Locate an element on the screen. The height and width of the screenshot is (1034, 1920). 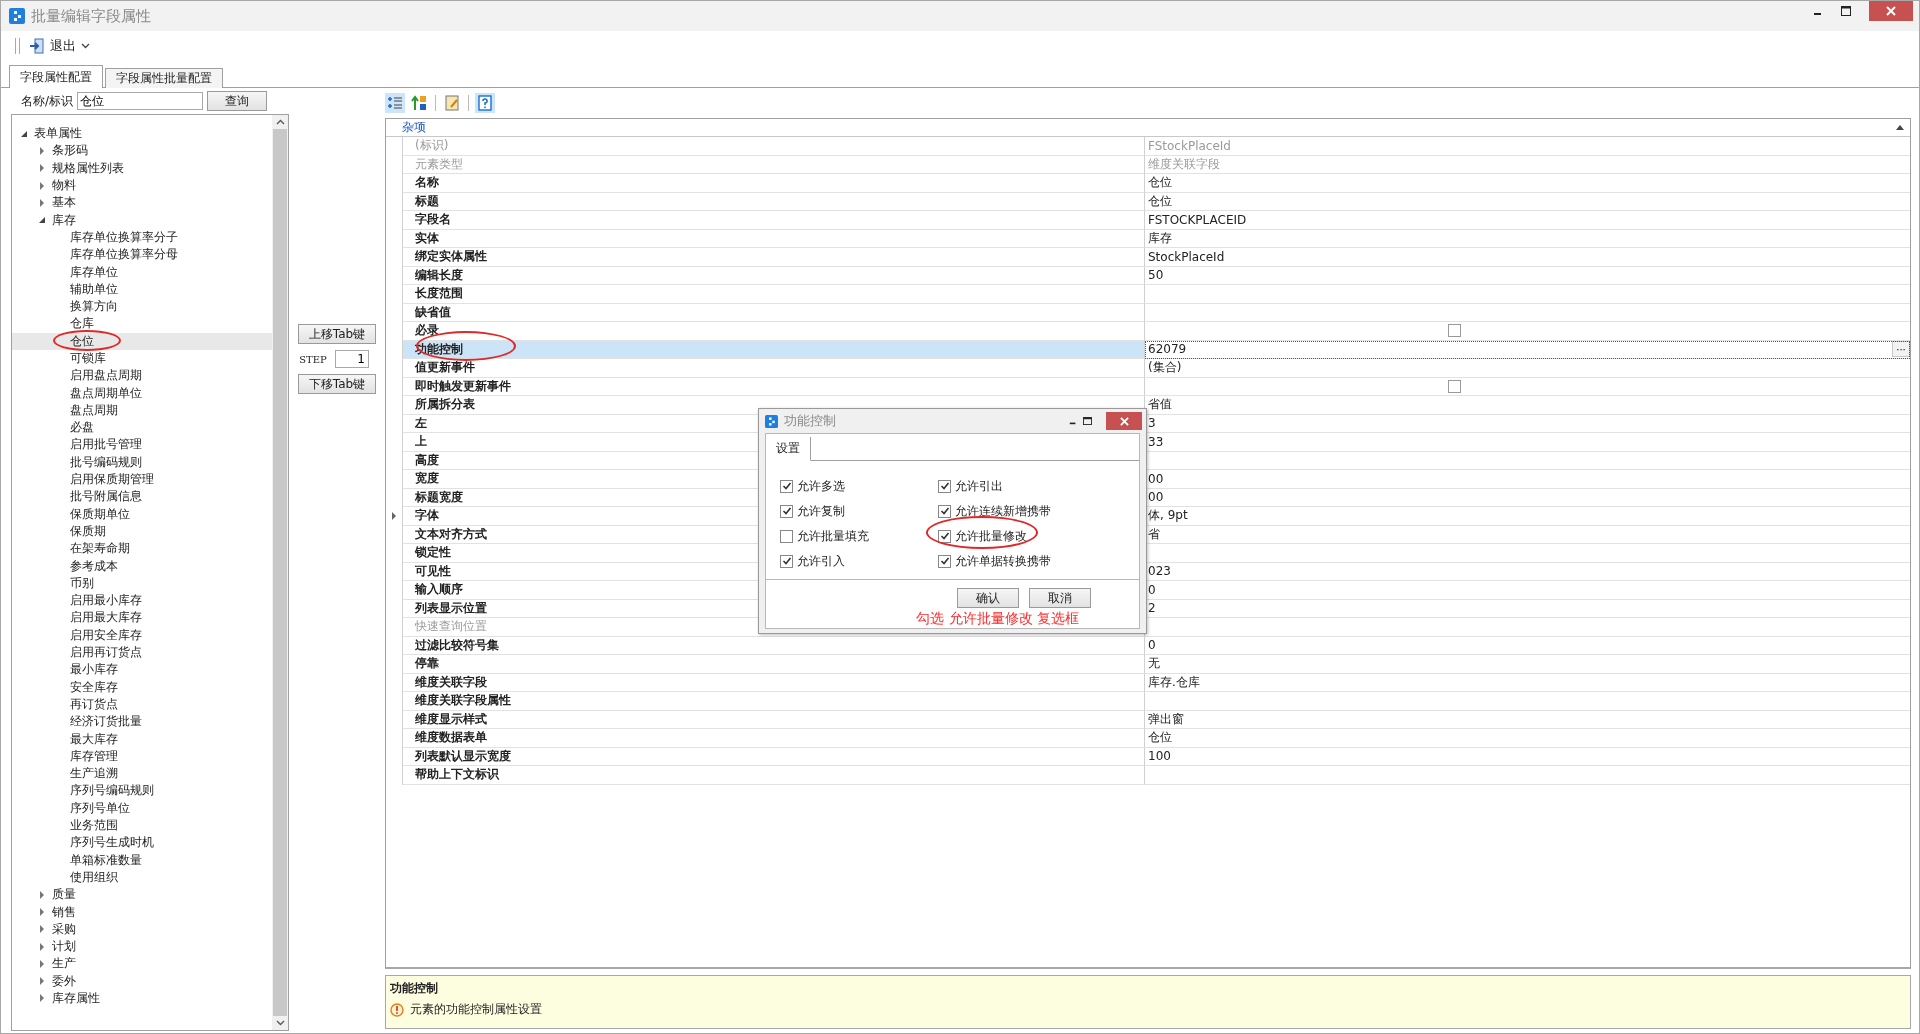
search-label: 名称/标识 is located at coordinates (47, 101).